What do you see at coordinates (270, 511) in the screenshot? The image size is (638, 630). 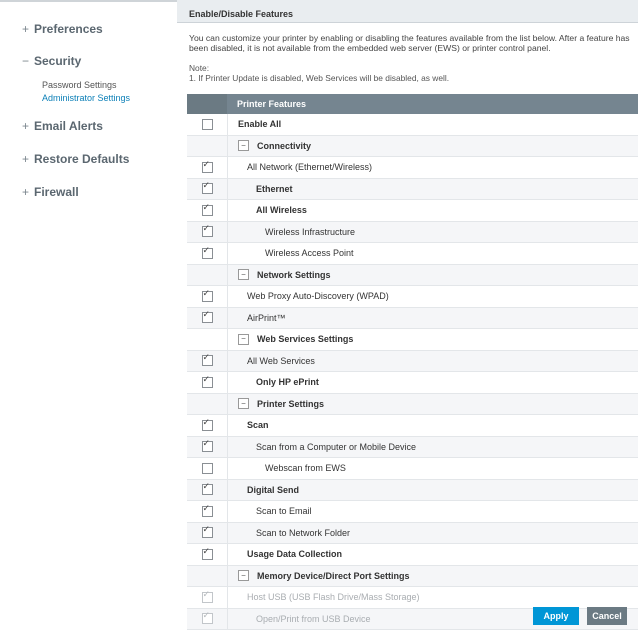 I see `label-cell: Scan to Email` at bounding box center [270, 511].